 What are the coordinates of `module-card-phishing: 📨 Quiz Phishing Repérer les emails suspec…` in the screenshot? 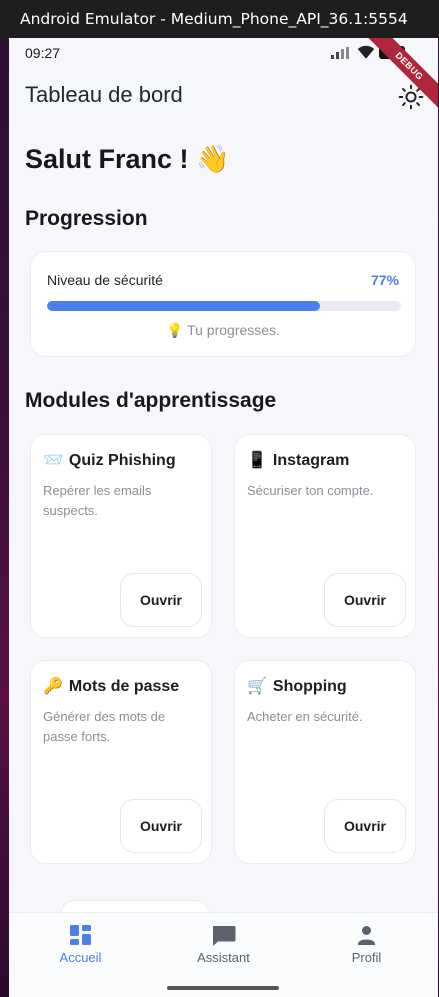 It's located at (121, 536).